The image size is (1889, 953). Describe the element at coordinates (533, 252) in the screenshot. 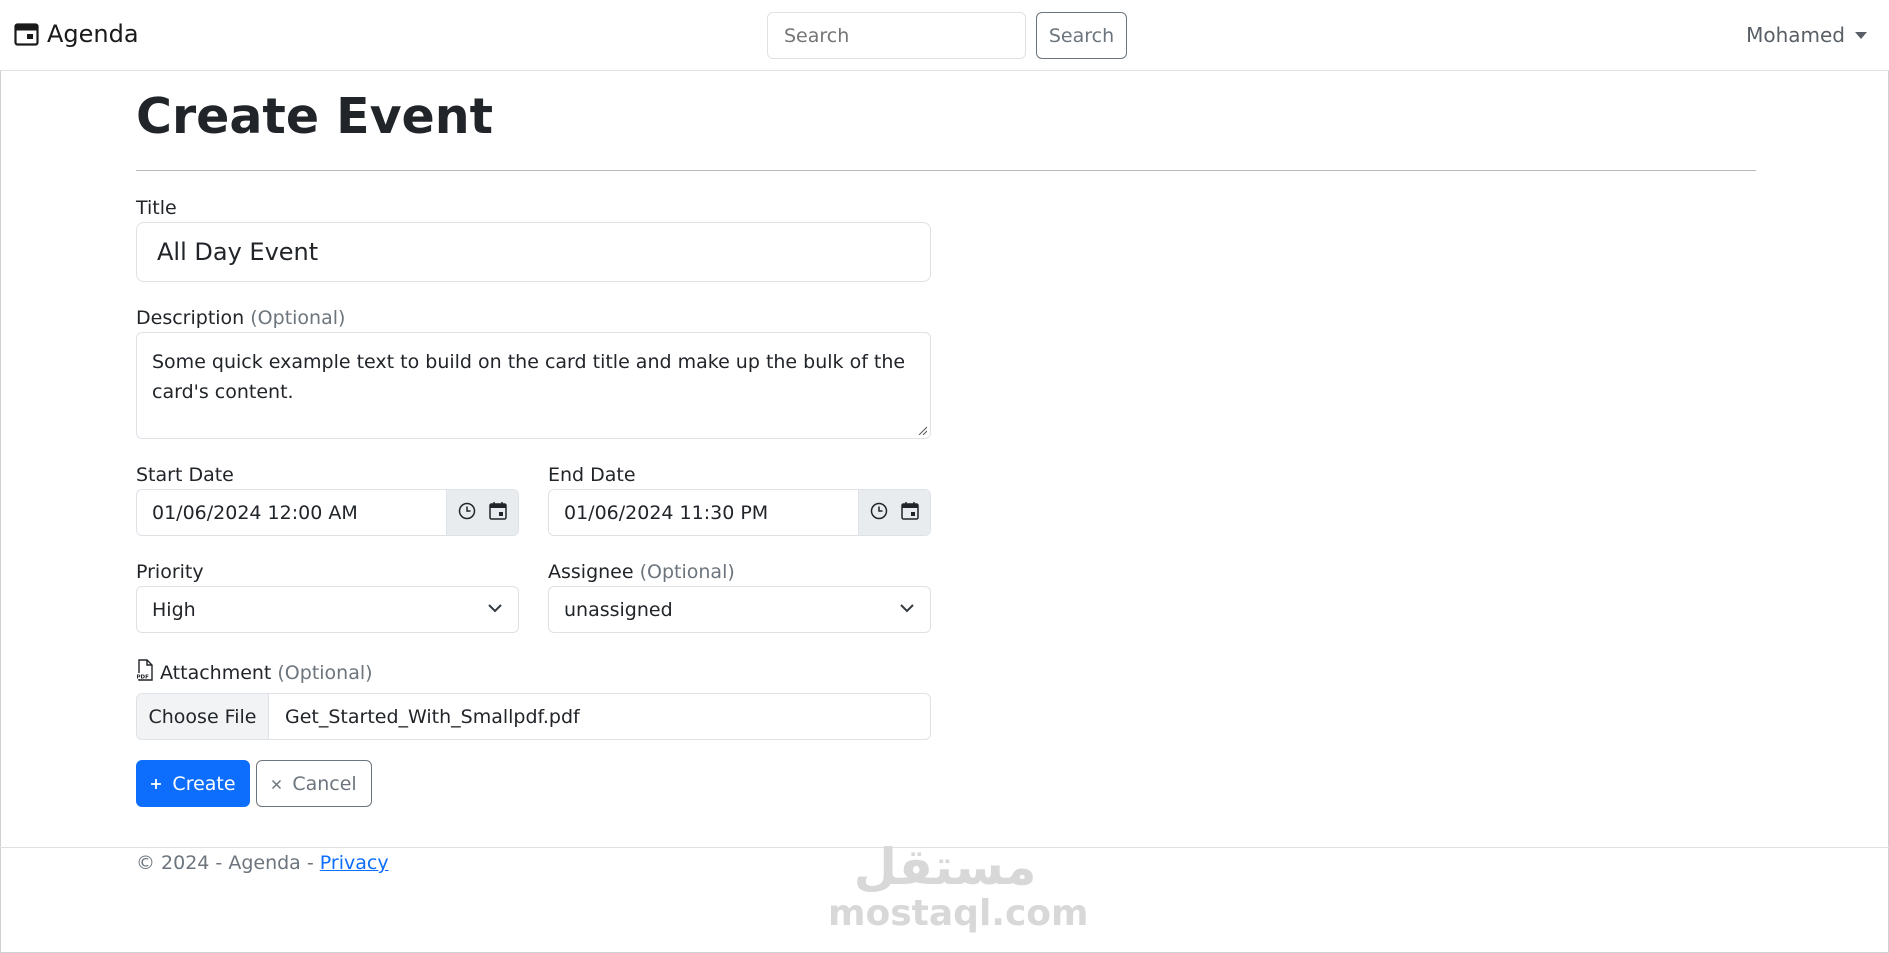

I see `title-input: All Day Event` at that location.